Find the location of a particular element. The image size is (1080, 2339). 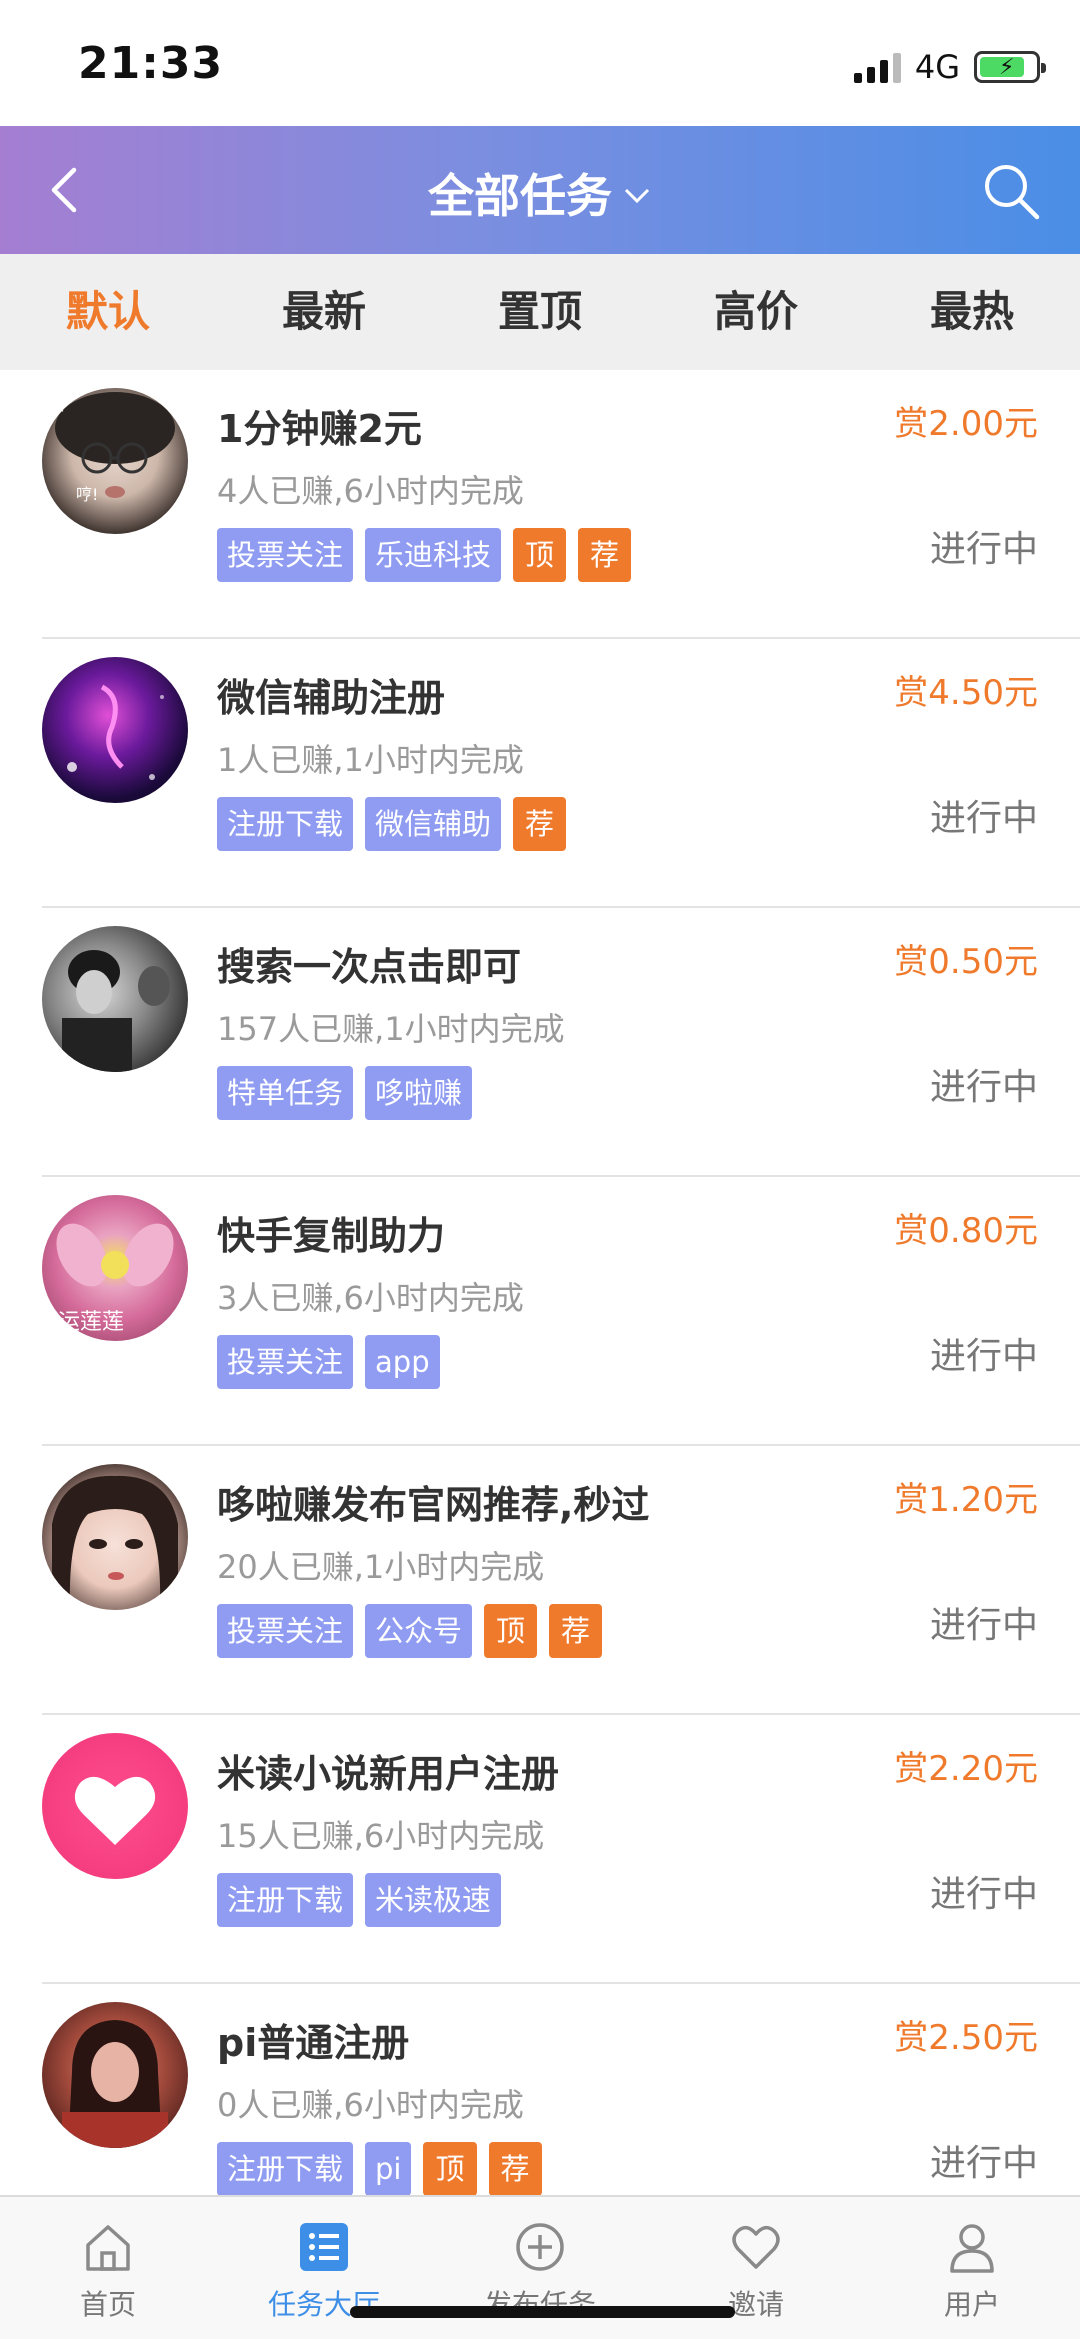

signal-icon is located at coordinates (877, 67).